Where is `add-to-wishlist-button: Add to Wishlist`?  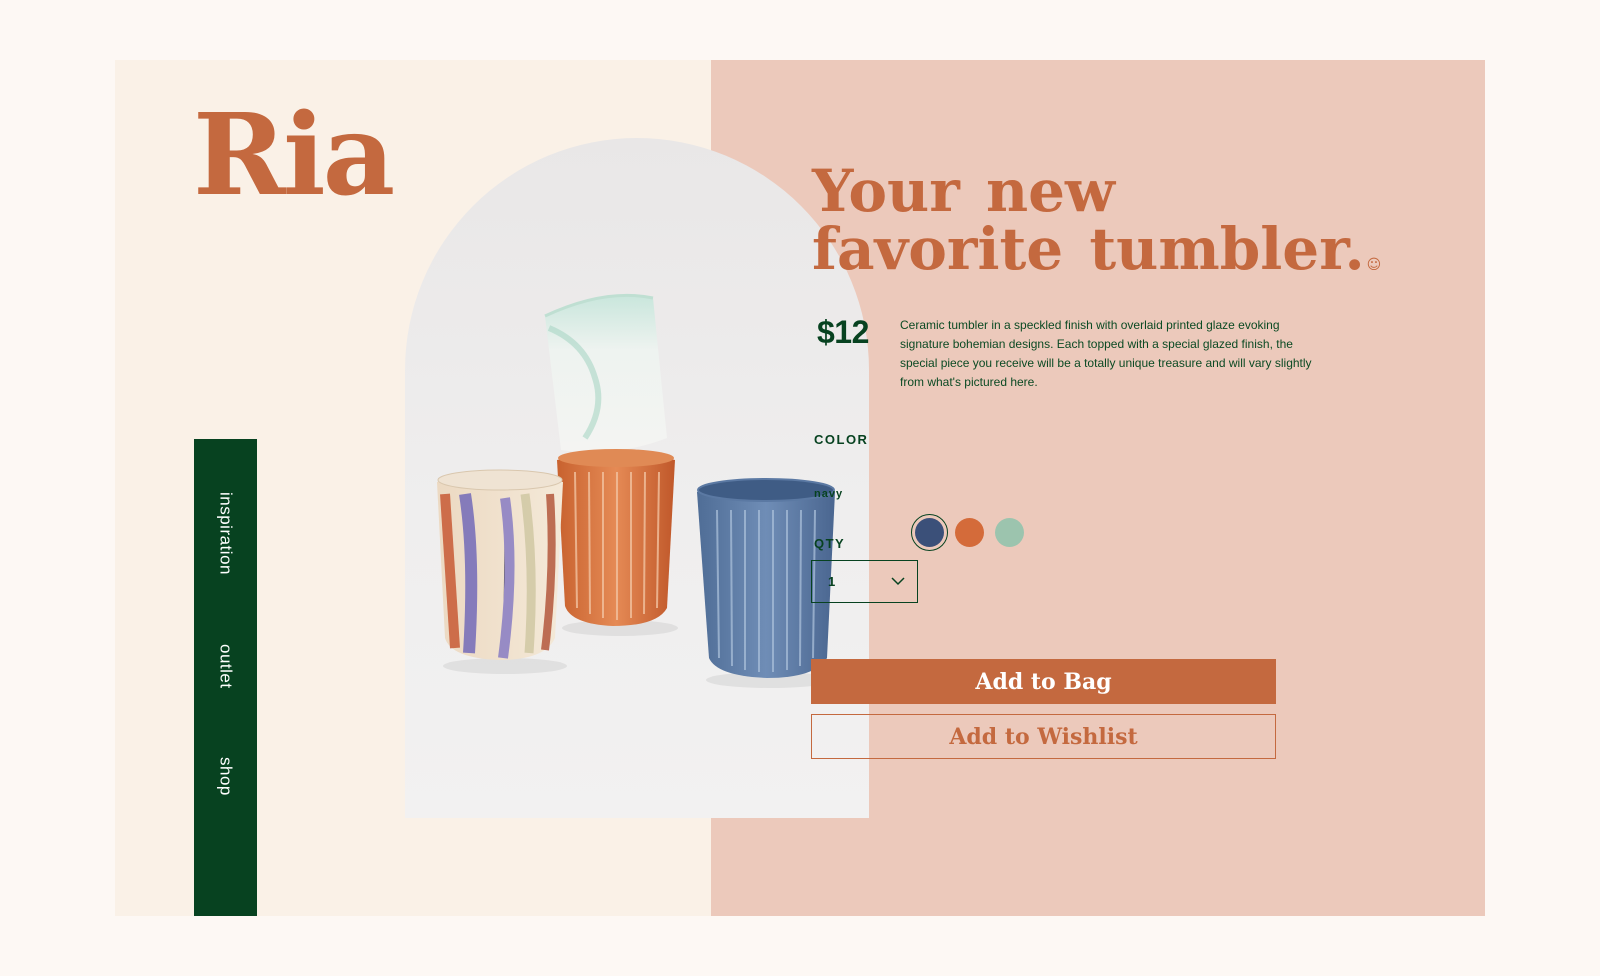
add-to-wishlist-button: Add to Wishlist is located at coordinates (1043, 736).